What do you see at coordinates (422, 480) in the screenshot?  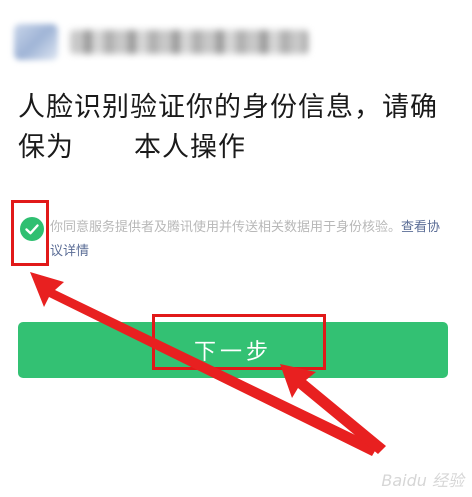 I see `watermark: Baidu 经验` at bounding box center [422, 480].